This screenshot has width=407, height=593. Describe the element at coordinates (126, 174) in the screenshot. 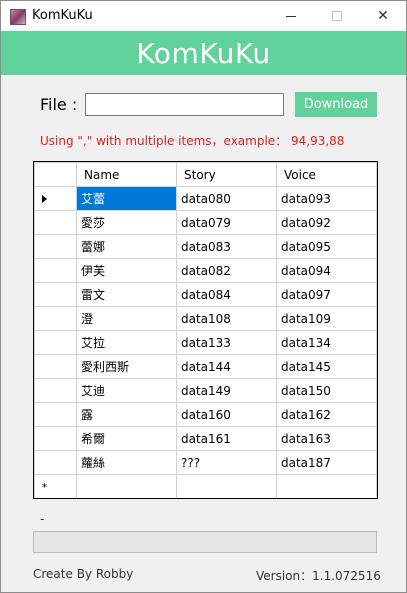

I see `column-header-name: Name` at that location.